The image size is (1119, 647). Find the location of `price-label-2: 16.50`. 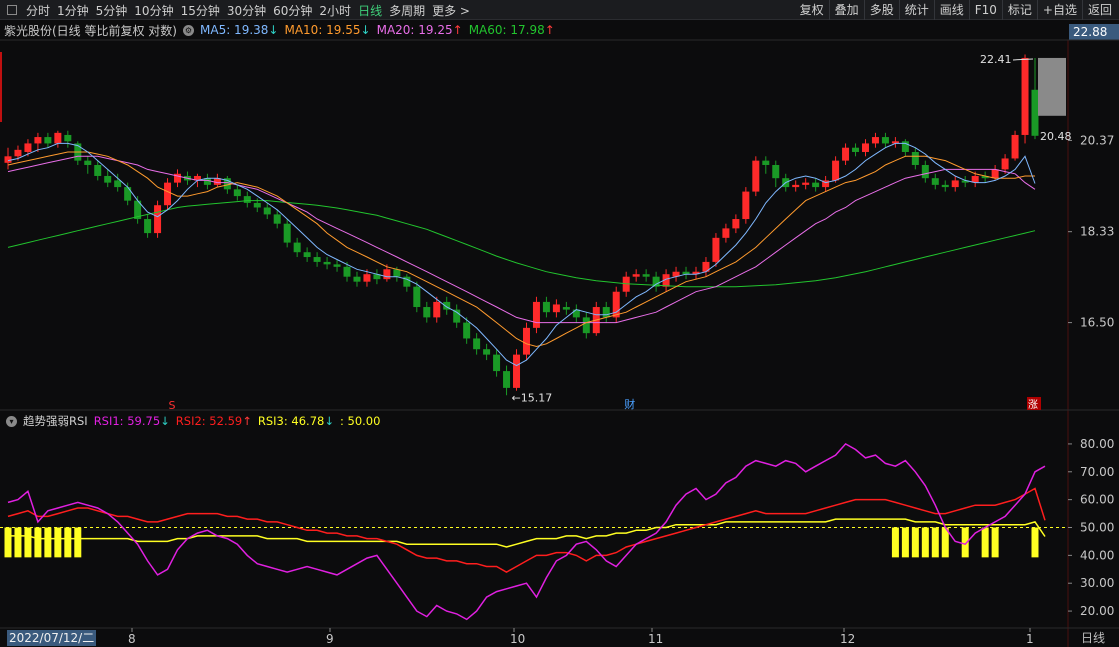

price-label-2: 16.50 is located at coordinates (1097, 323).